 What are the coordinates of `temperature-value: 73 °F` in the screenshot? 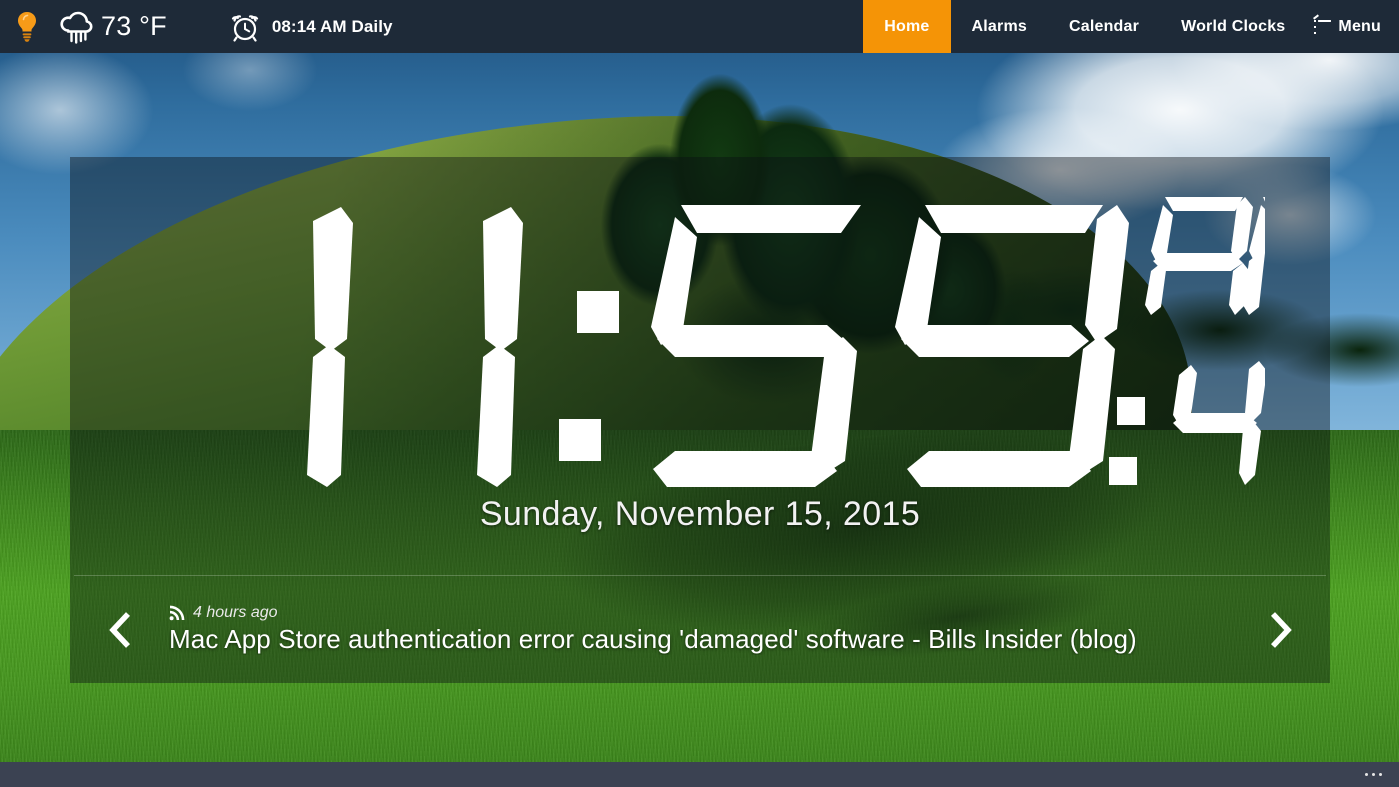 It's located at (134, 26).